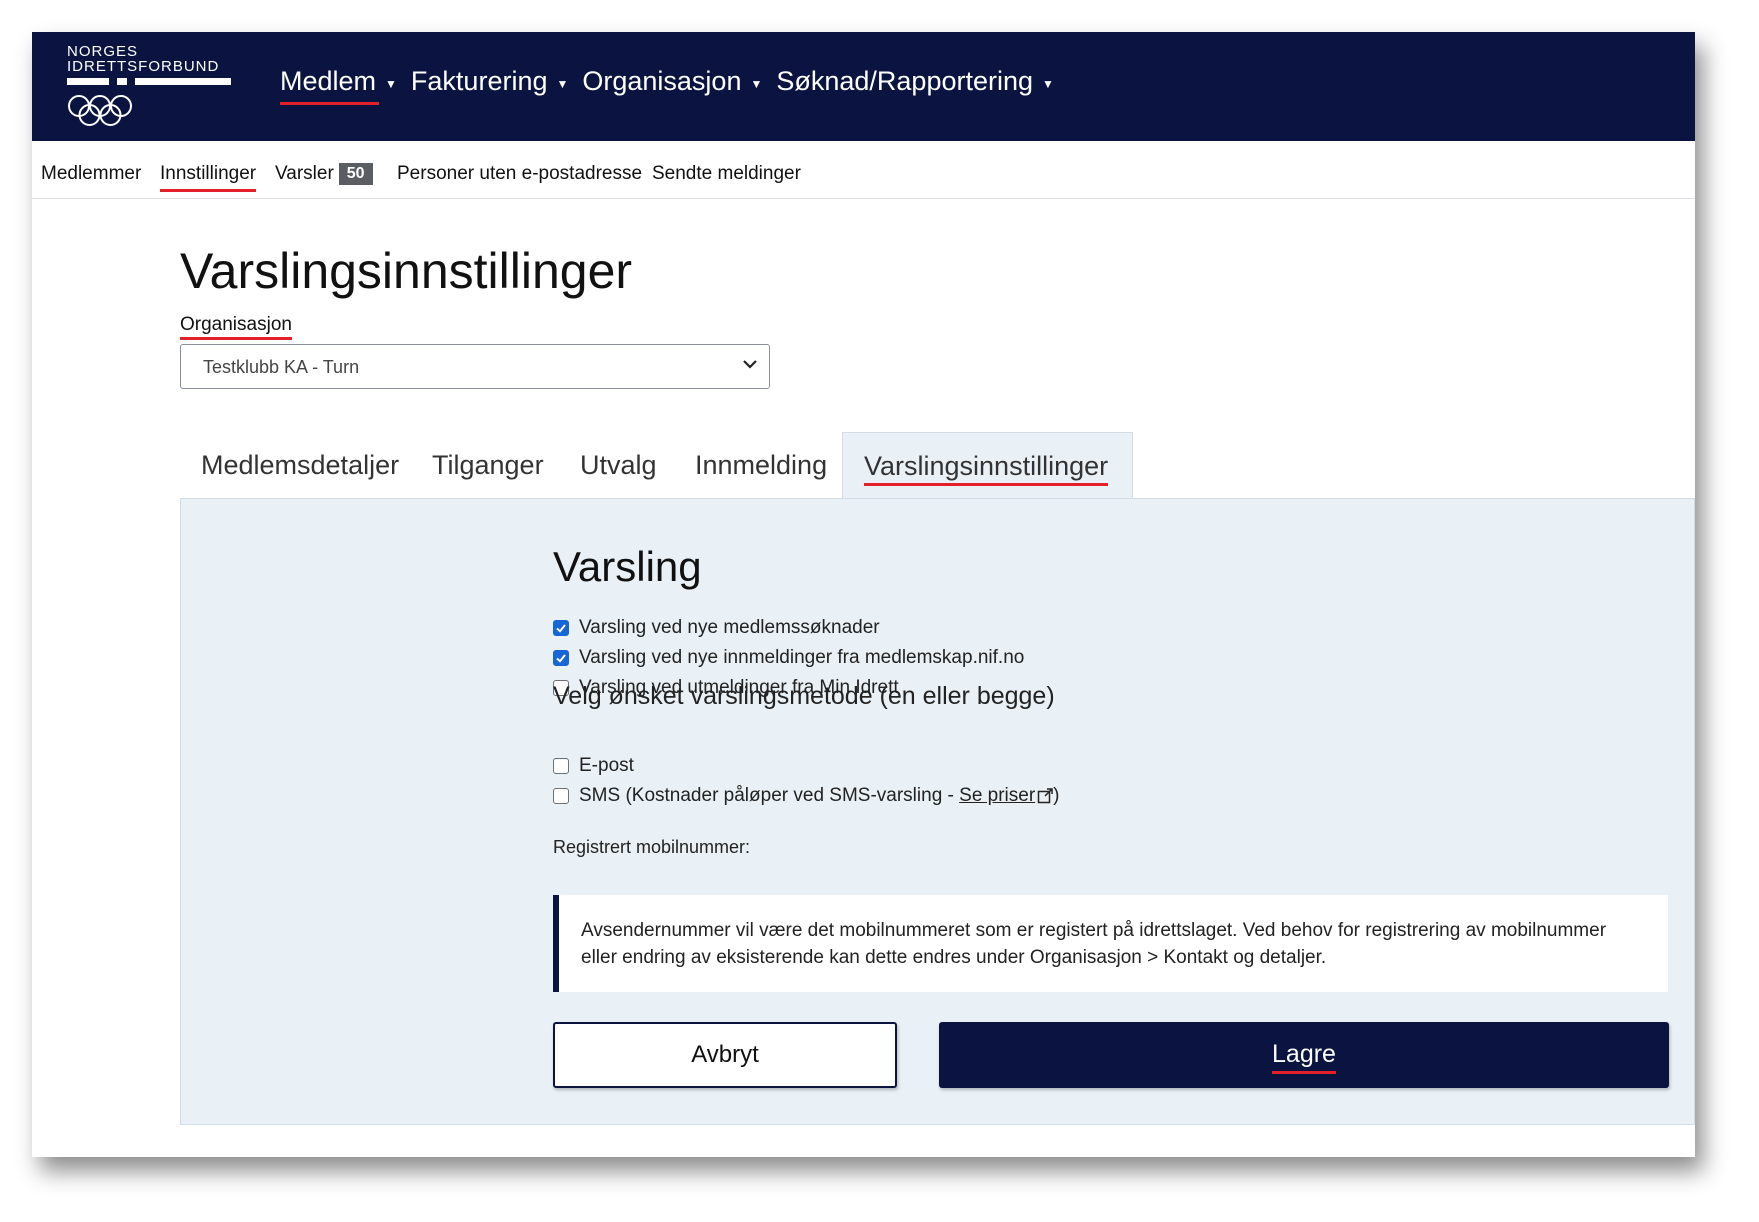  What do you see at coordinates (304, 173) in the screenshot?
I see `subnav-varsler-label: Varsler` at bounding box center [304, 173].